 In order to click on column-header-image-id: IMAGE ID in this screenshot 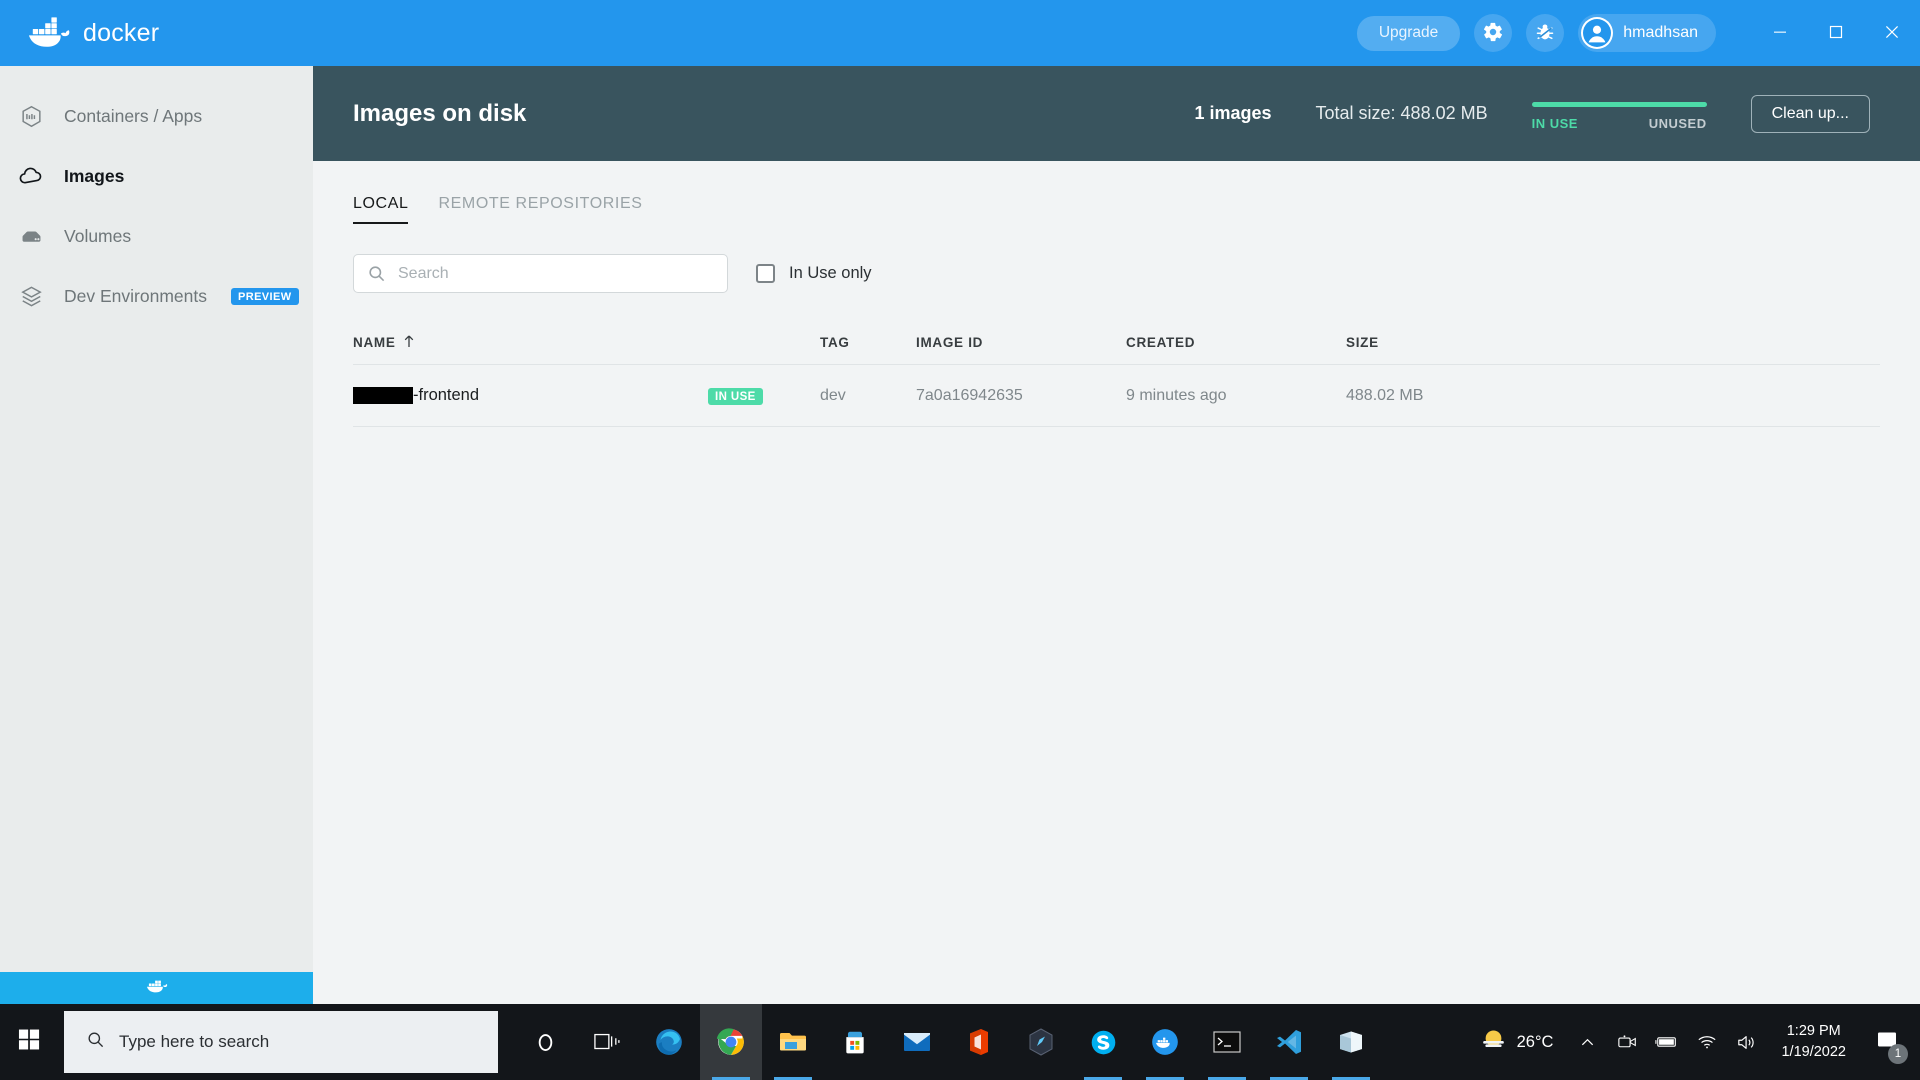, I will do `click(1021, 342)`.